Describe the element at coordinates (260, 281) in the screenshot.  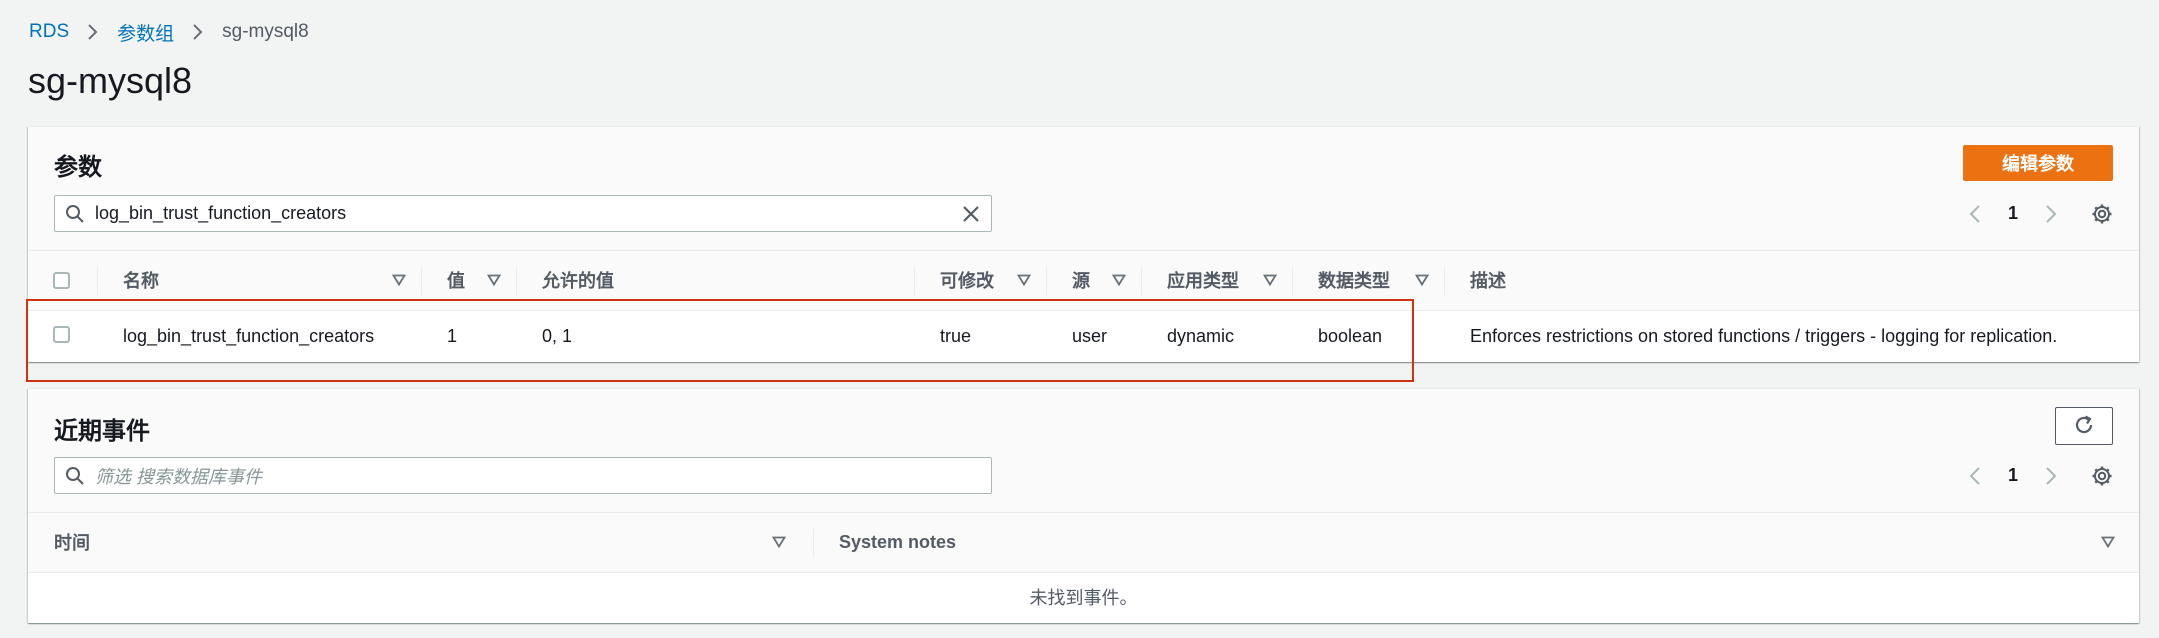
I see `column-header-name: 名称` at that location.